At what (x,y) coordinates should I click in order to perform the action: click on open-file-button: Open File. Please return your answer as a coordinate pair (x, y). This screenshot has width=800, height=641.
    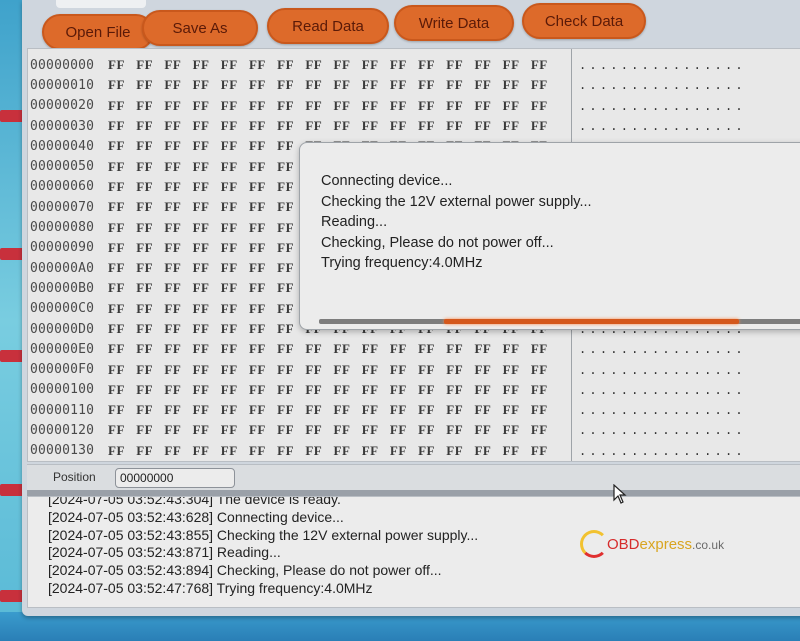
    Looking at the image, I should click on (98, 32).